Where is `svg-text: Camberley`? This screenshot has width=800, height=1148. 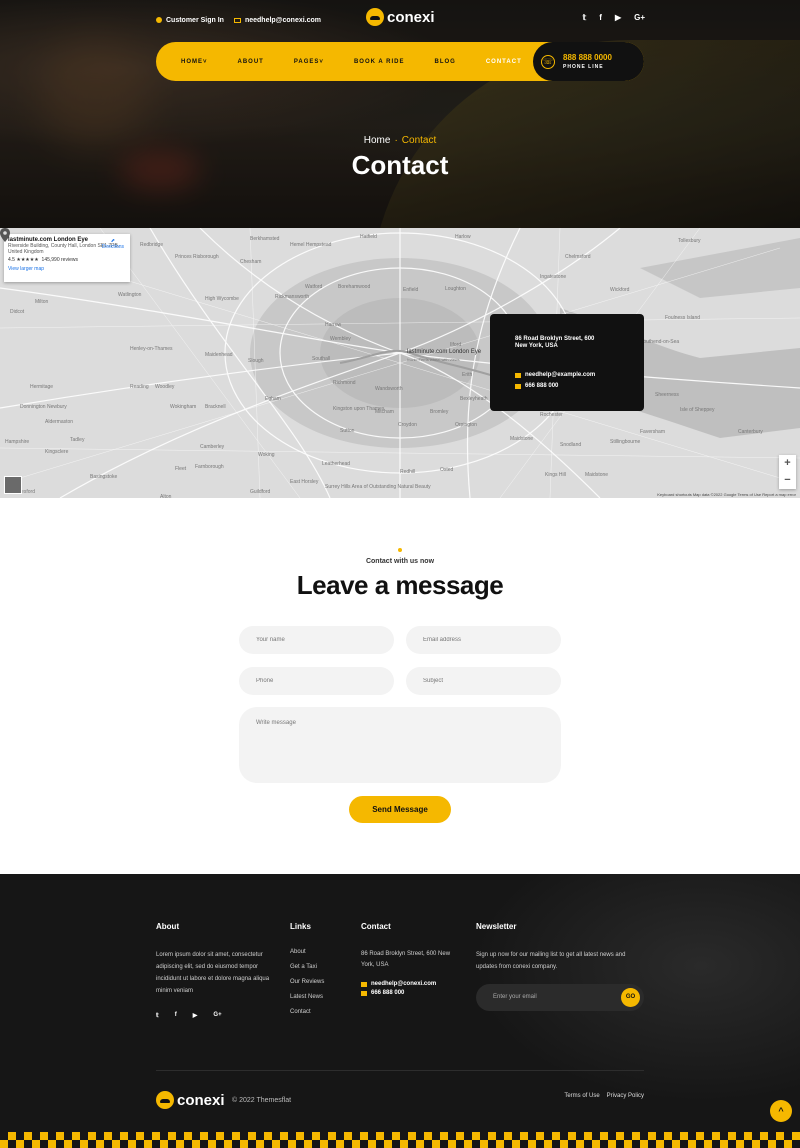
svg-text: Camberley is located at coordinates (212, 447).